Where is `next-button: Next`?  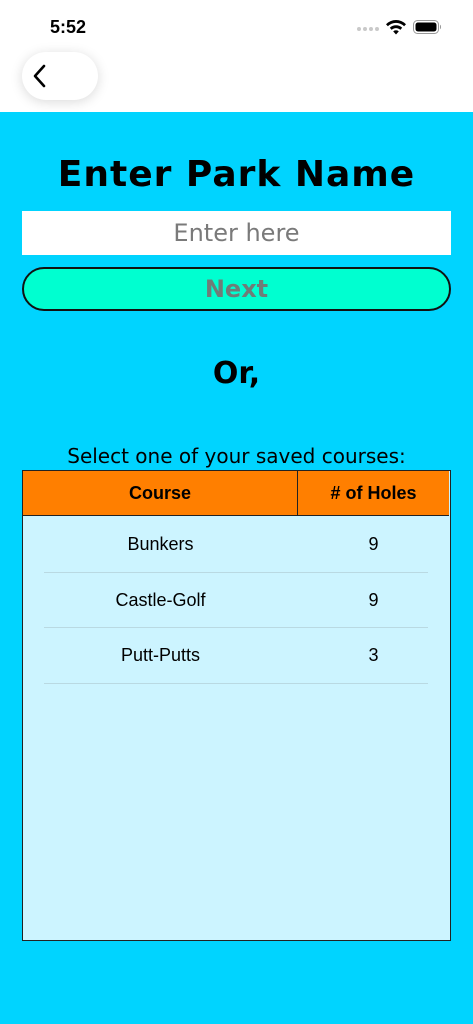
next-button: Next is located at coordinates (236, 289).